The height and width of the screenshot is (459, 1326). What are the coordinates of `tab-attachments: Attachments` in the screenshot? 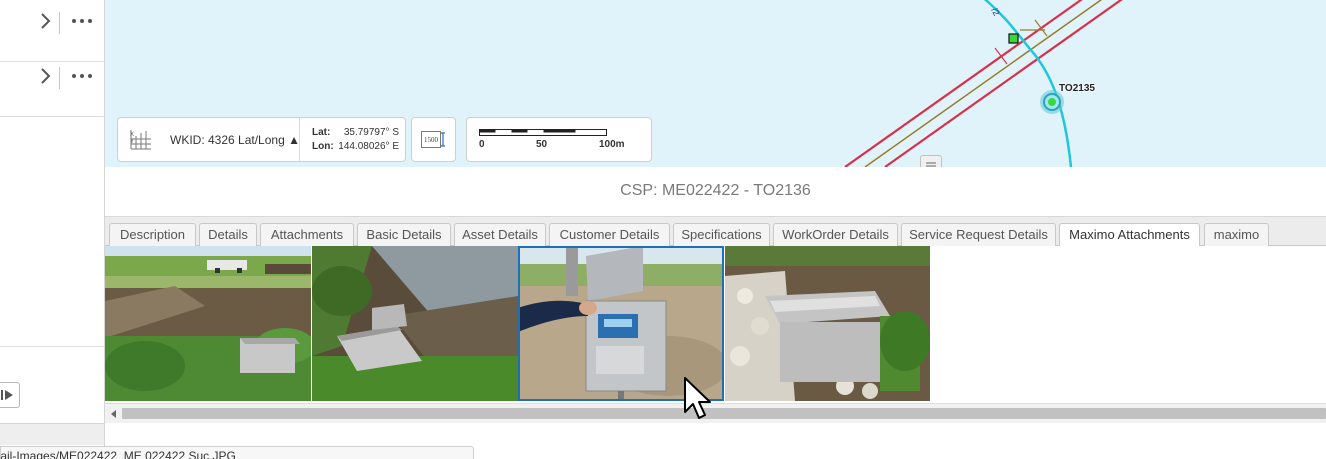 It's located at (307, 235).